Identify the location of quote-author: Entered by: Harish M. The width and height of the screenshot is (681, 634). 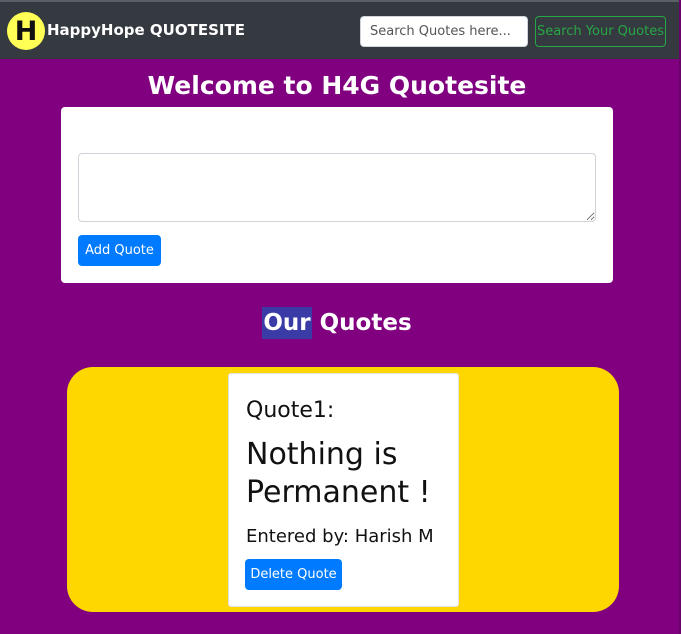
(340, 536).